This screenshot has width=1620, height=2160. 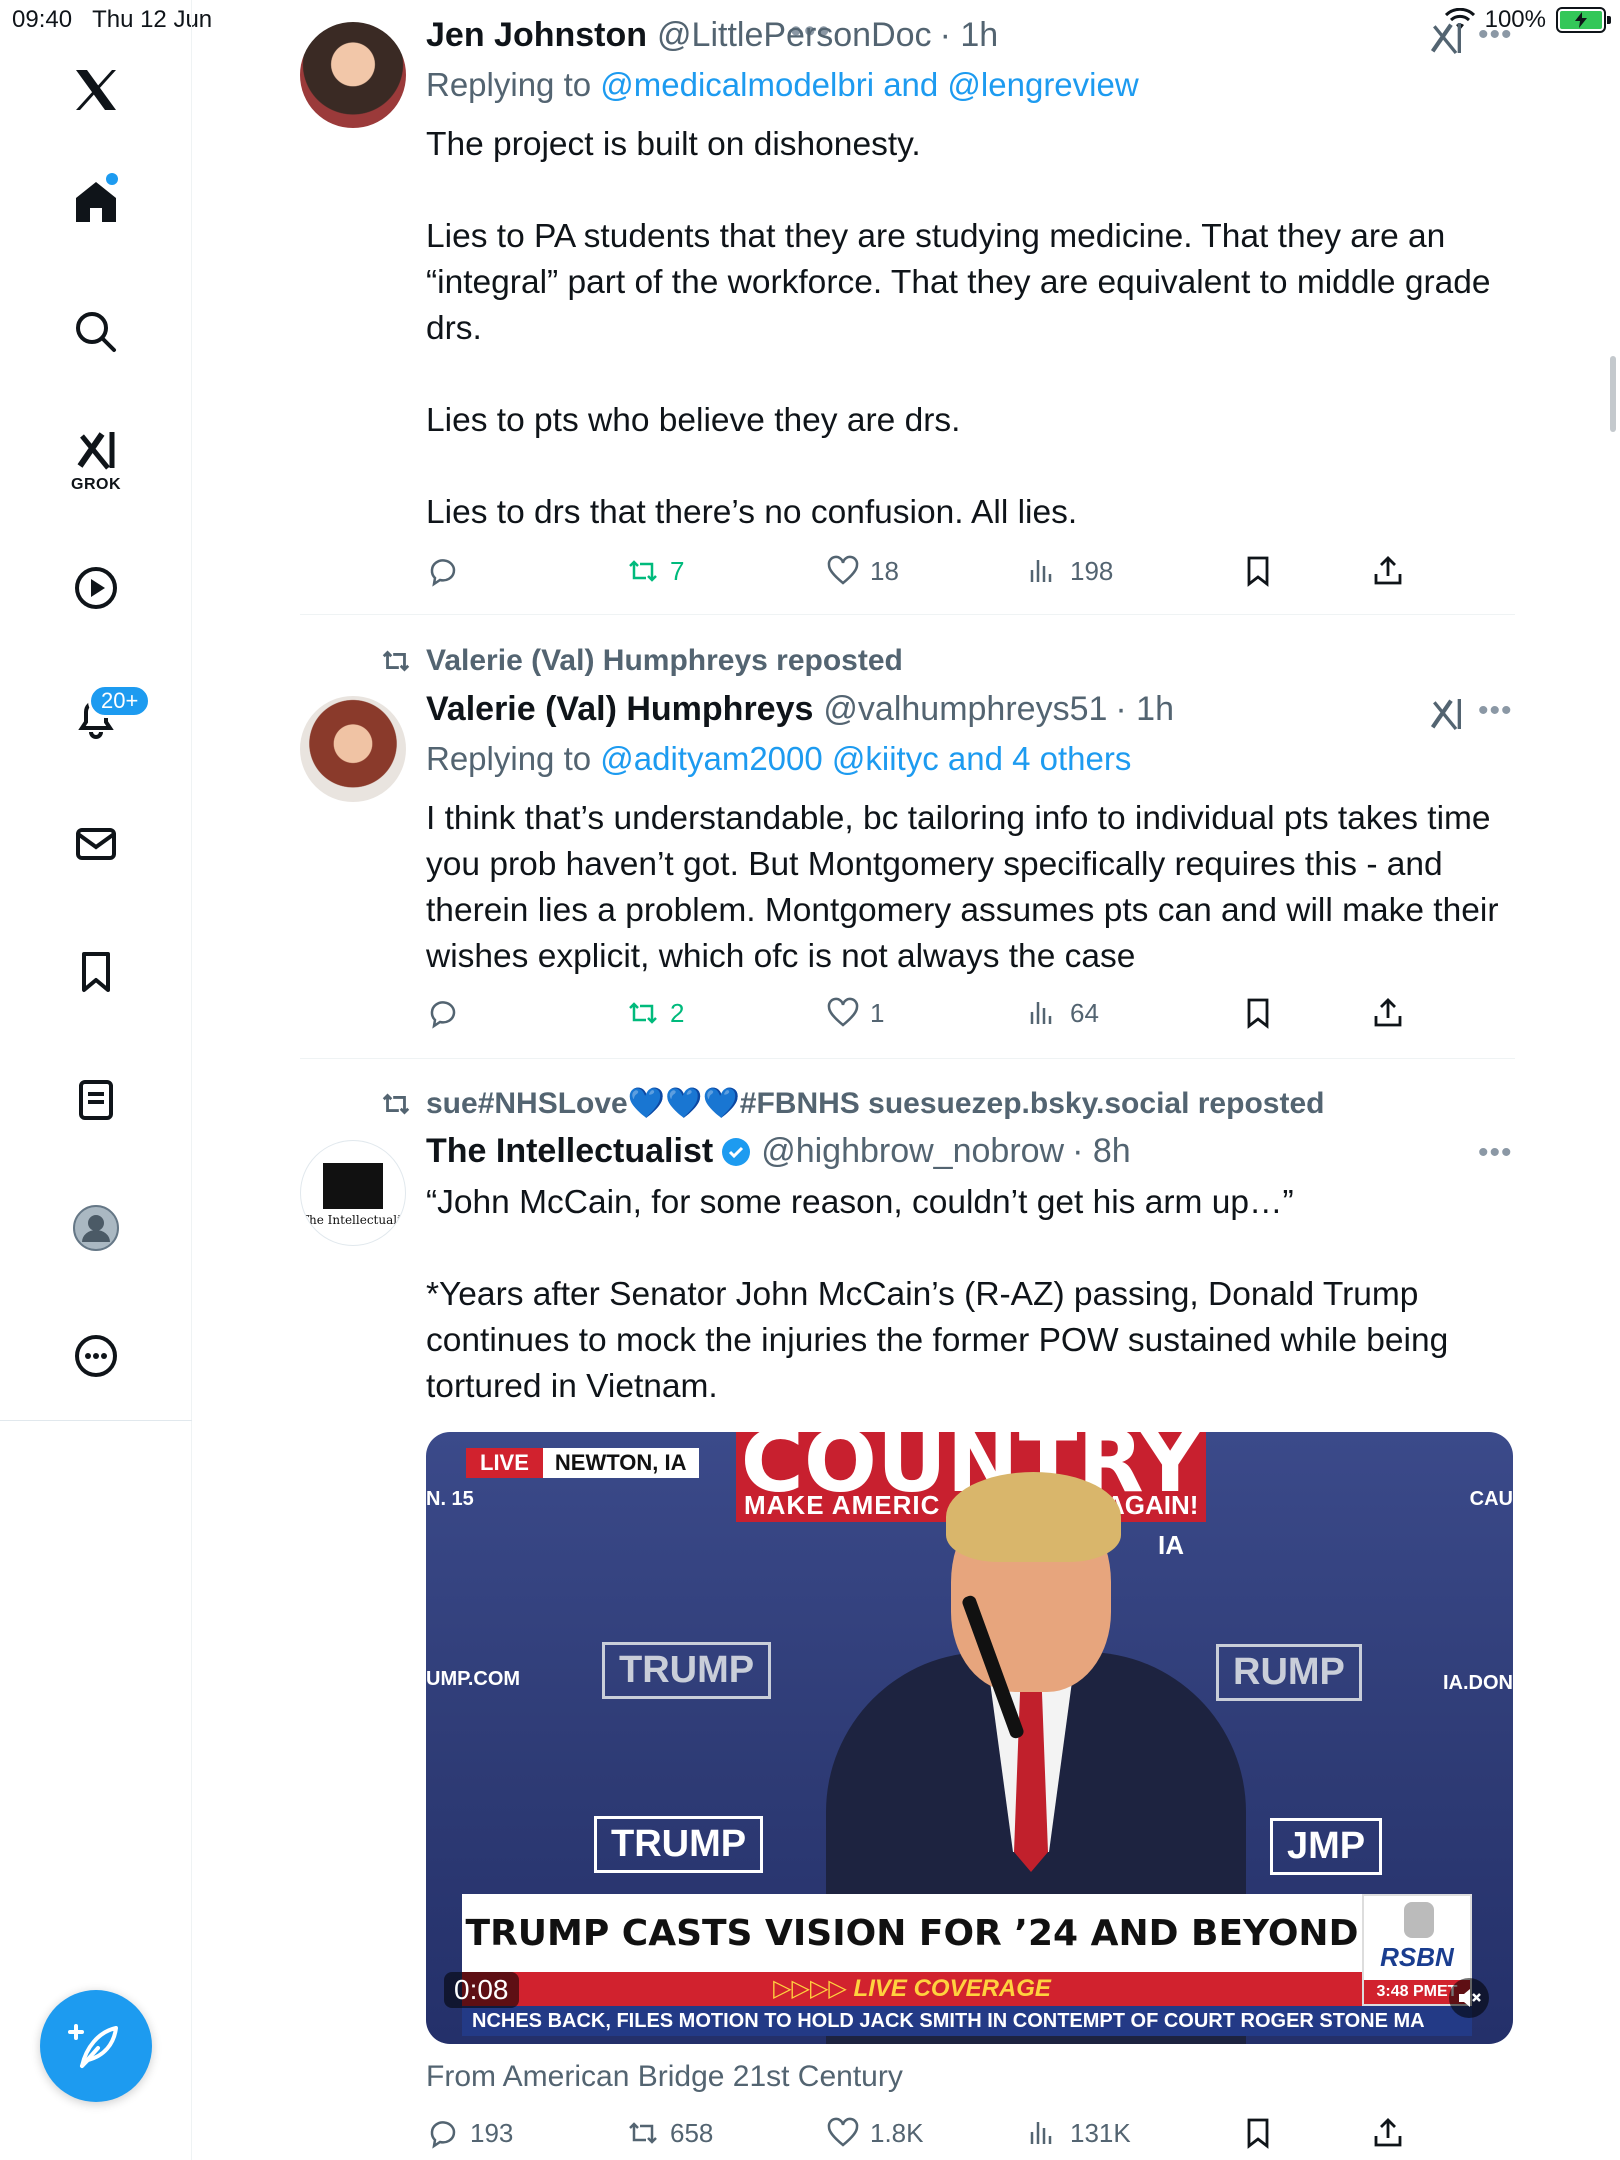 I want to click on like-button: 18, so click(x=862, y=571).